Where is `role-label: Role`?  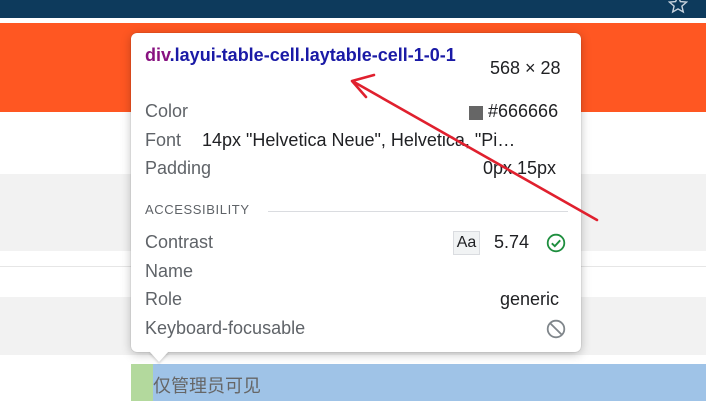
role-label: Role is located at coordinates (164, 299).